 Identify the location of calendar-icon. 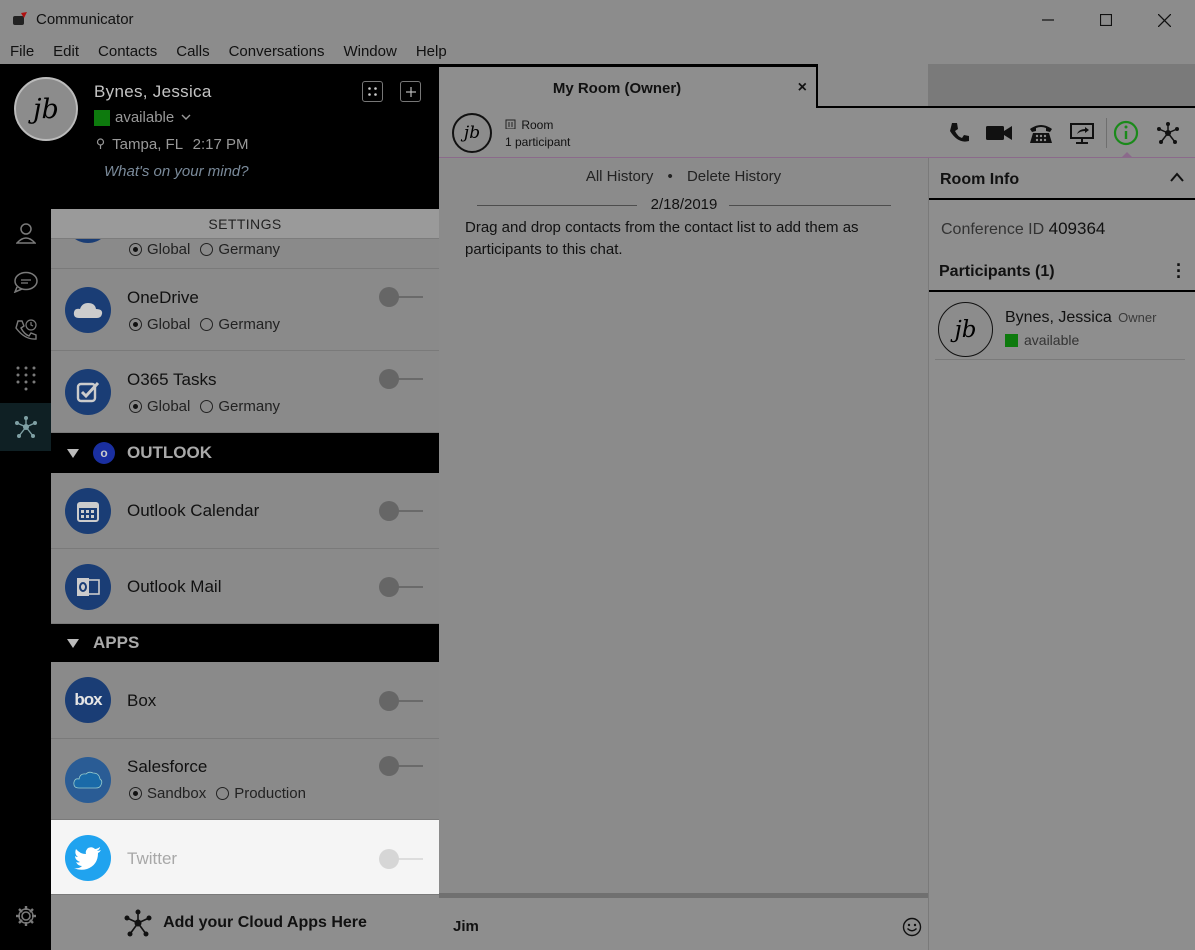
(88, 512).